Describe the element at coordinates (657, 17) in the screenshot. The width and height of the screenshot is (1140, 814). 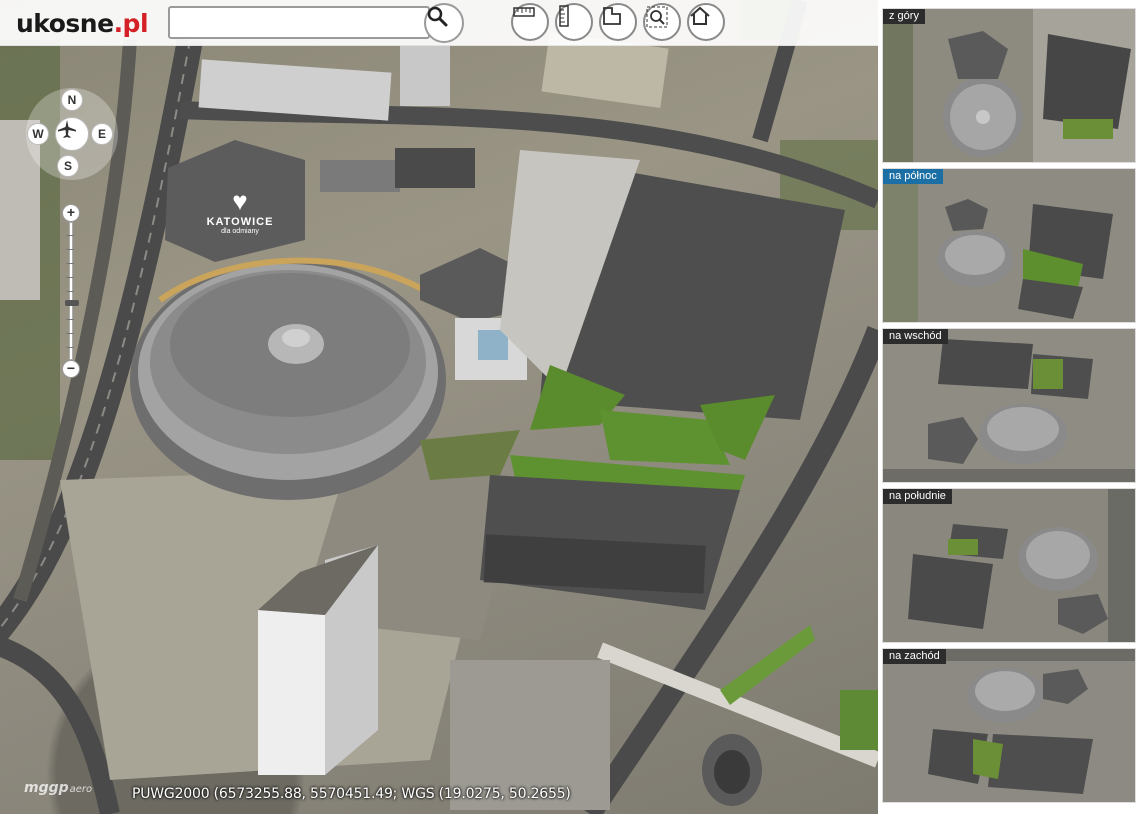
I see `zoom-extent-icon` at that location.